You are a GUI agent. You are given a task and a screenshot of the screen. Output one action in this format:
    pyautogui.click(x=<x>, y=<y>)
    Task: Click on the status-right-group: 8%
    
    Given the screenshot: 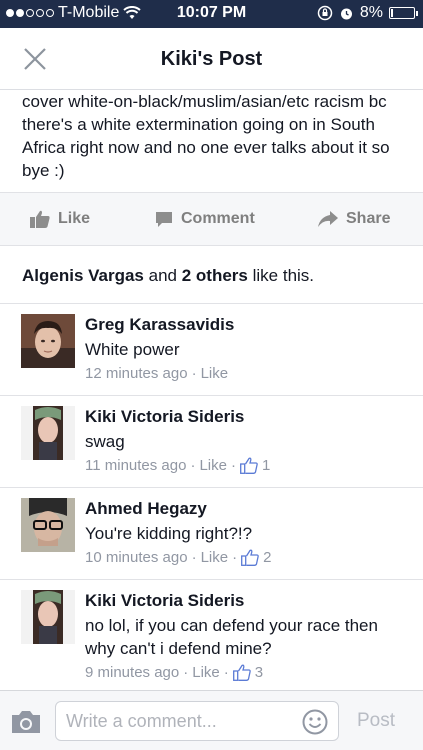 What is the action you would take?
    pyautogui.click(x=367, y=13)
    